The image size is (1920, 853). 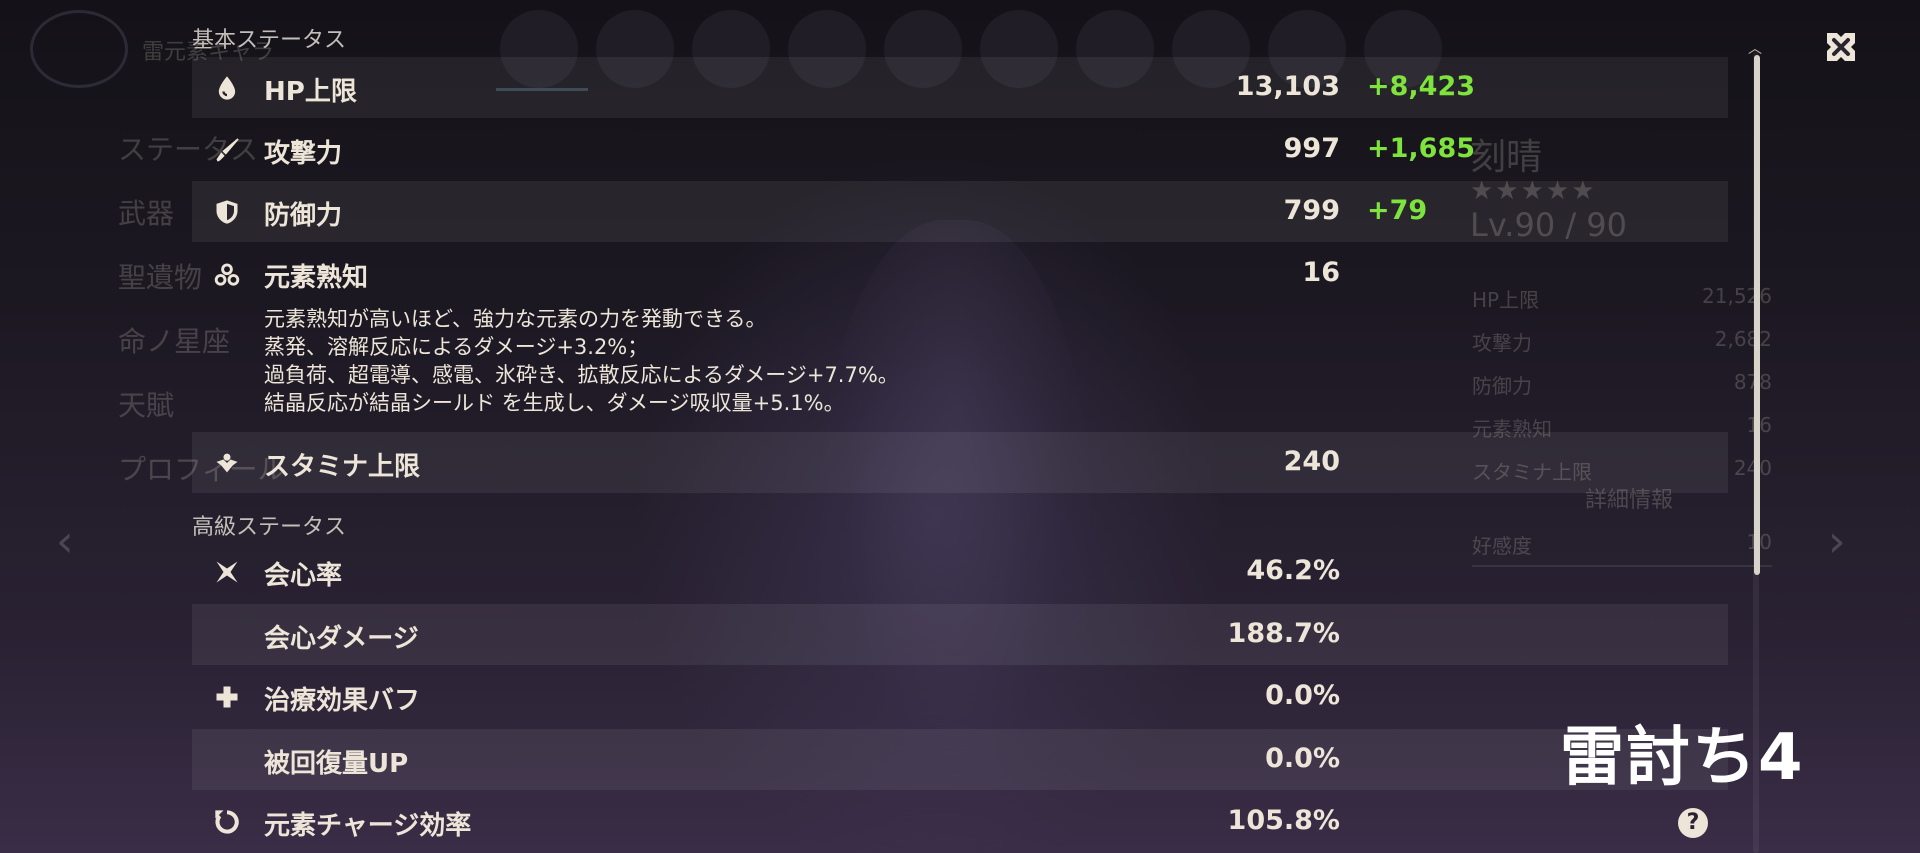 What do you see at coordinates (515, 319) in the screenshot?
I see `em-description-line: 元素熟知が高いほど、強力な元素の力を発動できる。` at bounding box center [515, 319].